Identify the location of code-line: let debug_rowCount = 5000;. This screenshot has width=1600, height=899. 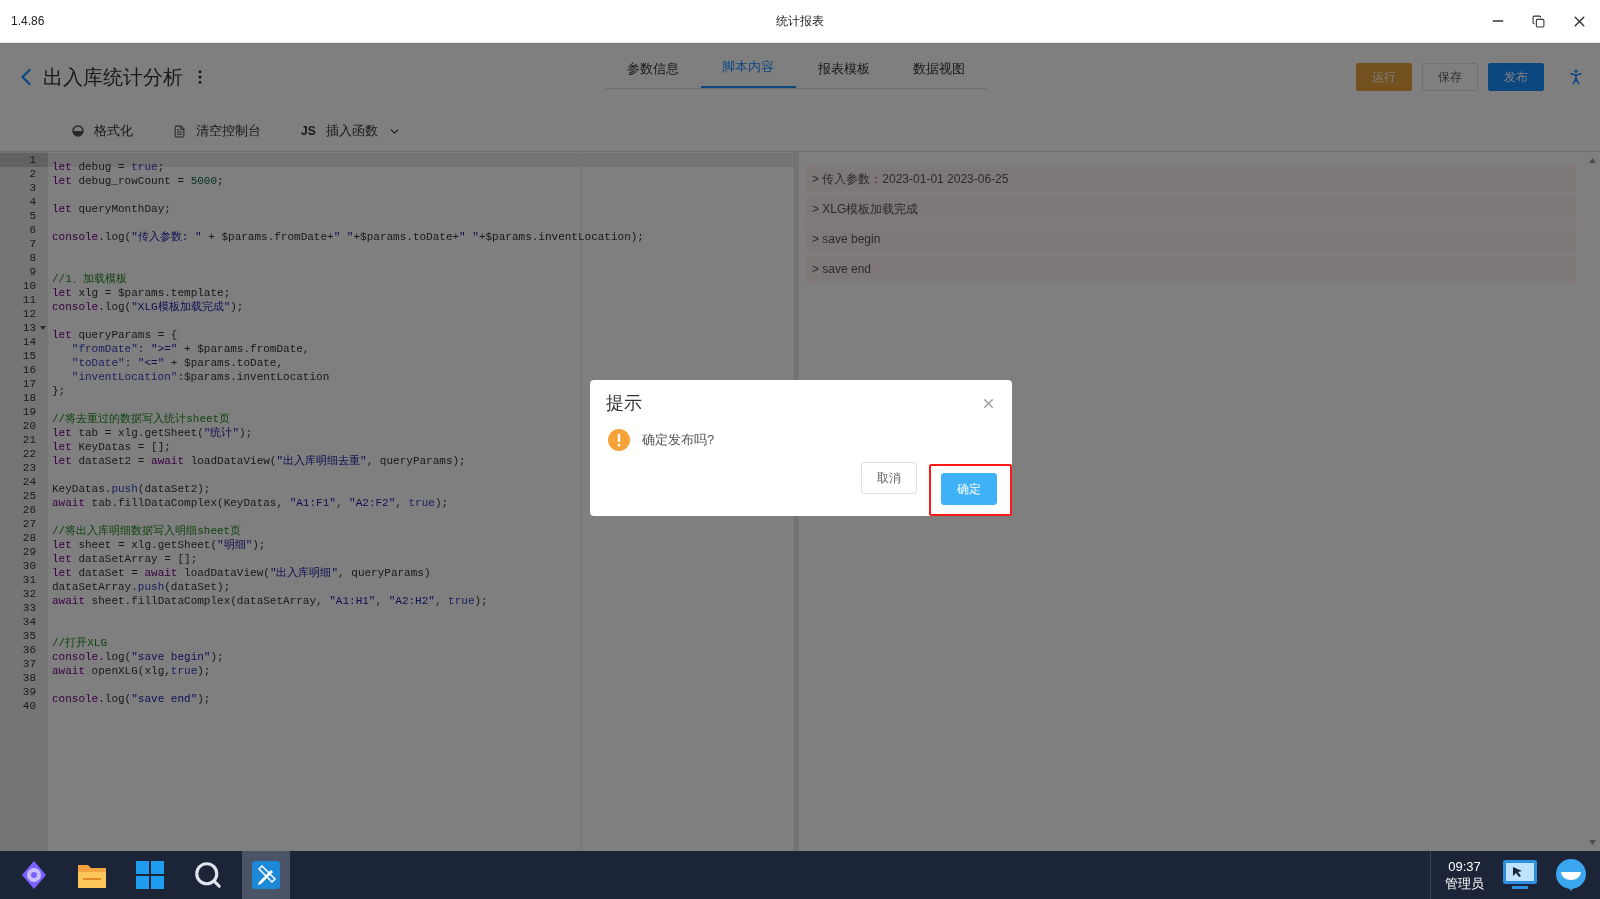
(138, 181).